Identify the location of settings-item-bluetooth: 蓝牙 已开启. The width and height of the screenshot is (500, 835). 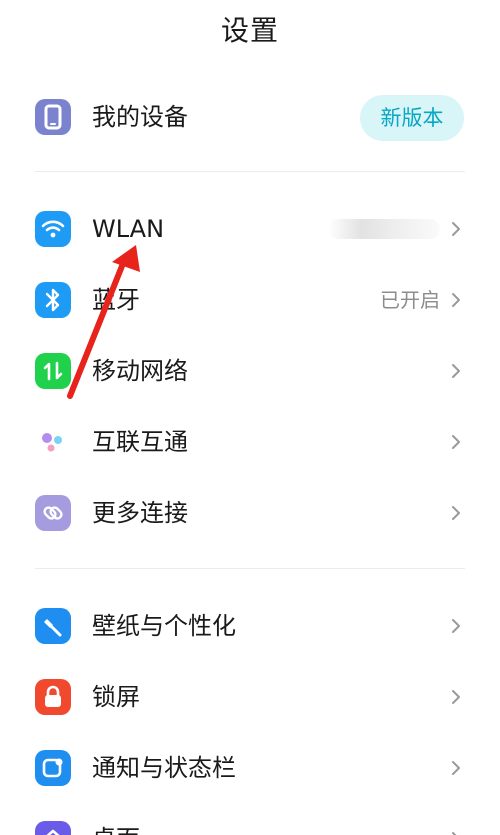
(250, 300).